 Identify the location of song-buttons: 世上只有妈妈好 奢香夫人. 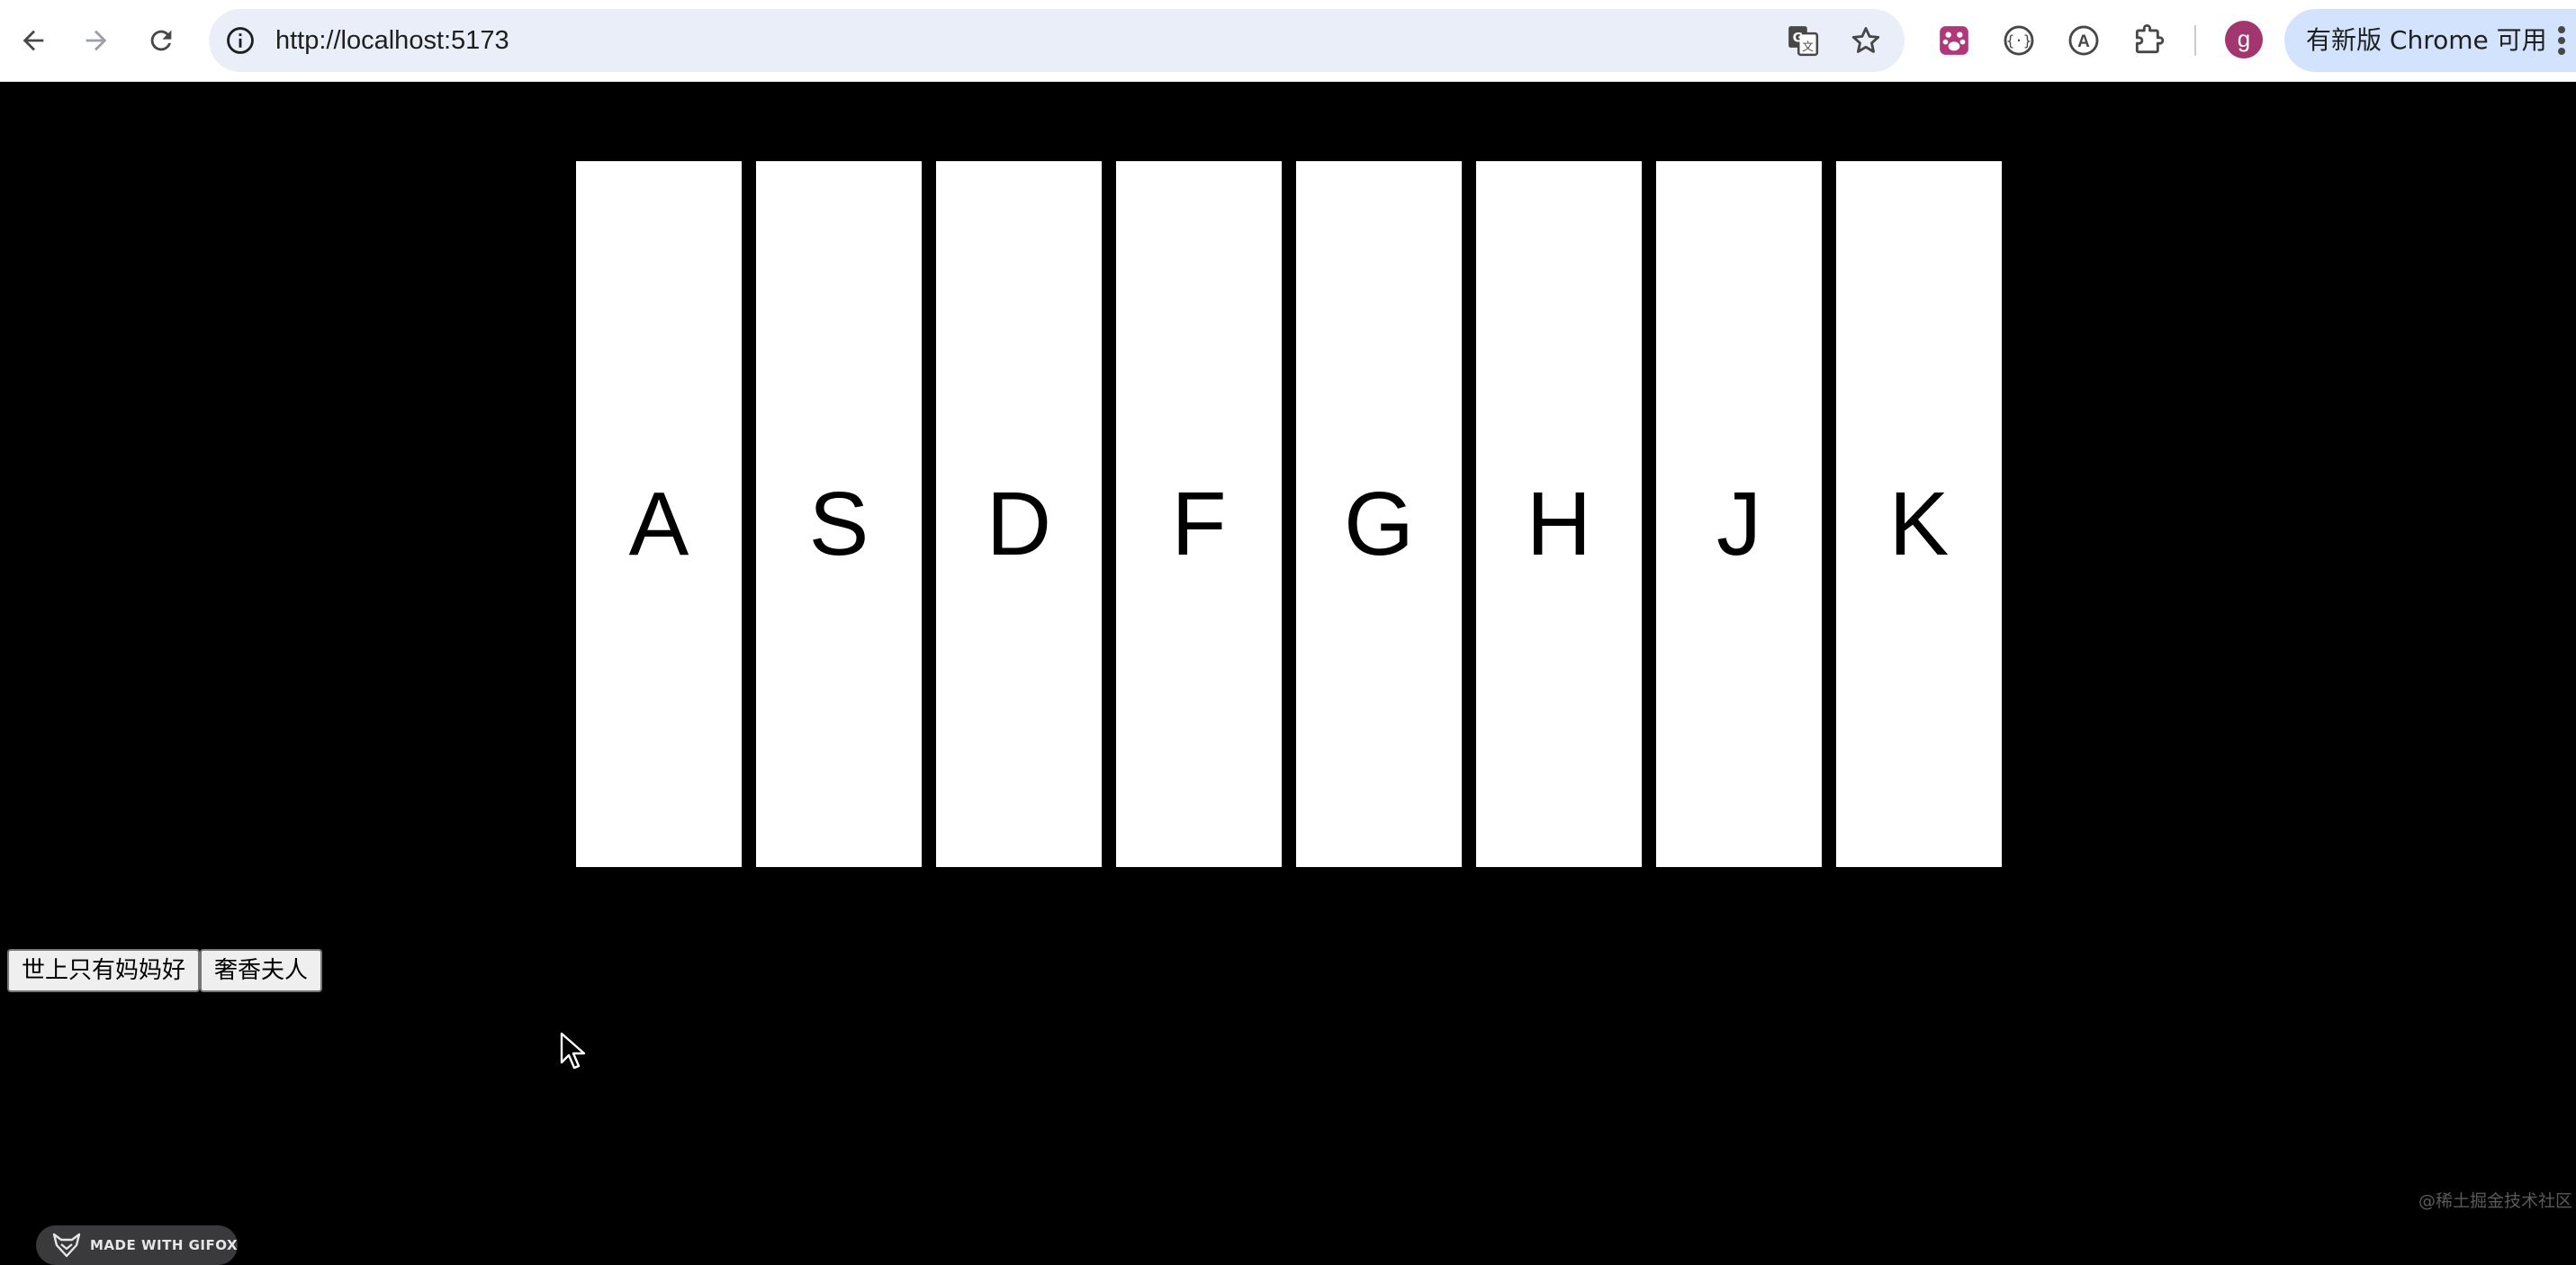
(165, 970).